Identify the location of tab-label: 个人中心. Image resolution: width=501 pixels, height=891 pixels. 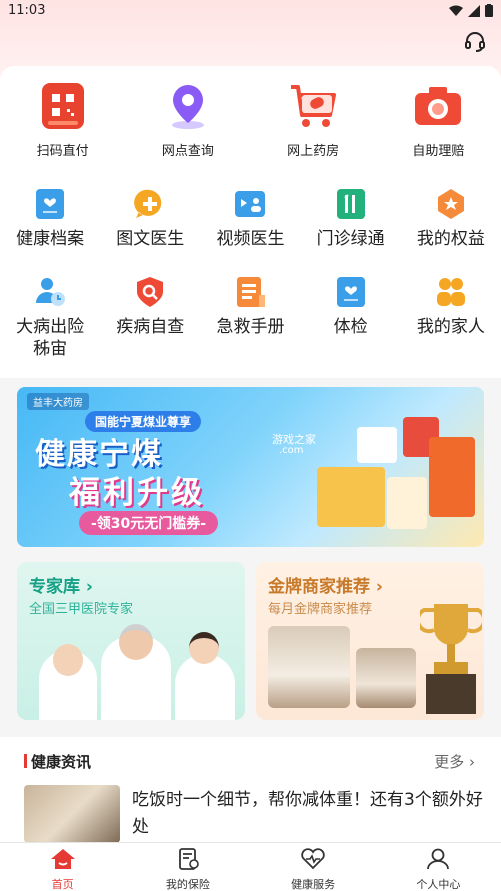
(438, 884).